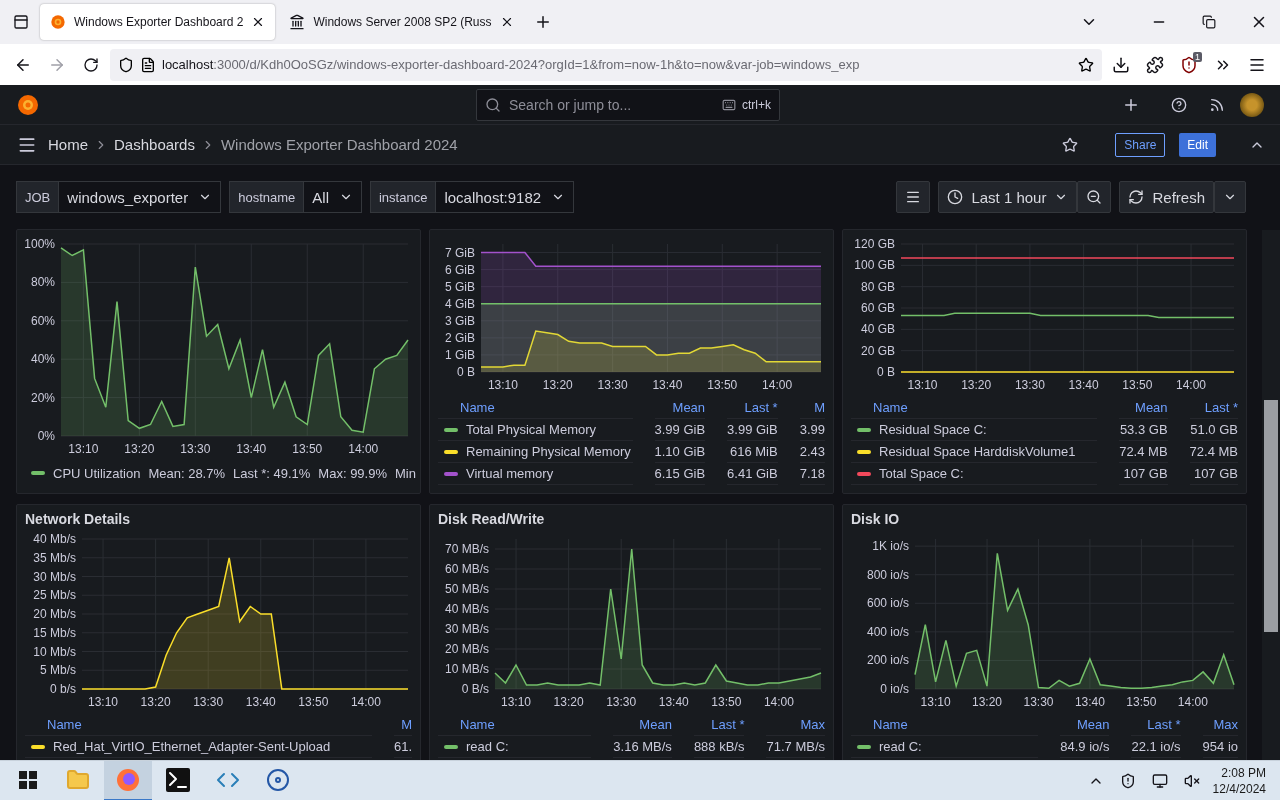 This screenshot has height=800, width=1280. Describe the element at coordinates (548, 451) in the screenshot. I see `legend-label: Remaining Physical Memory` at that location.